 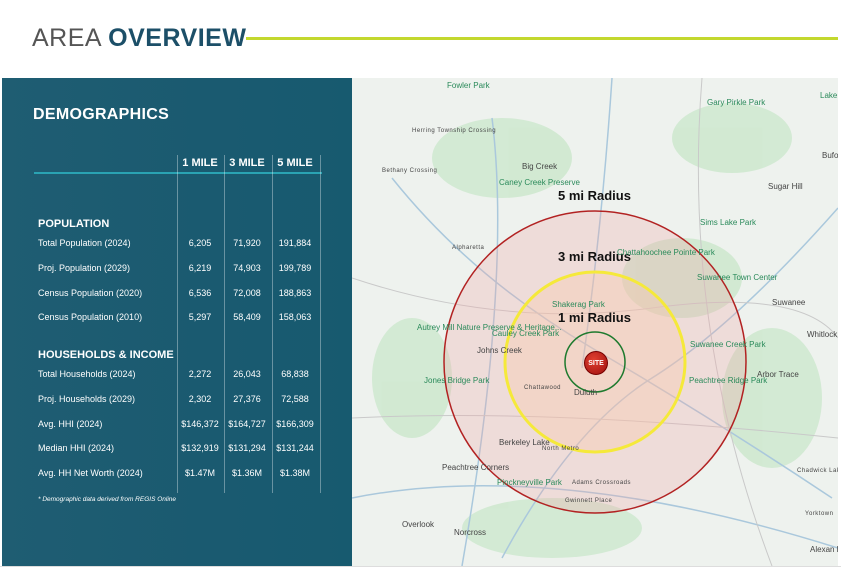 I want to click on row-value: 27,376, so click(x=247, y=398).